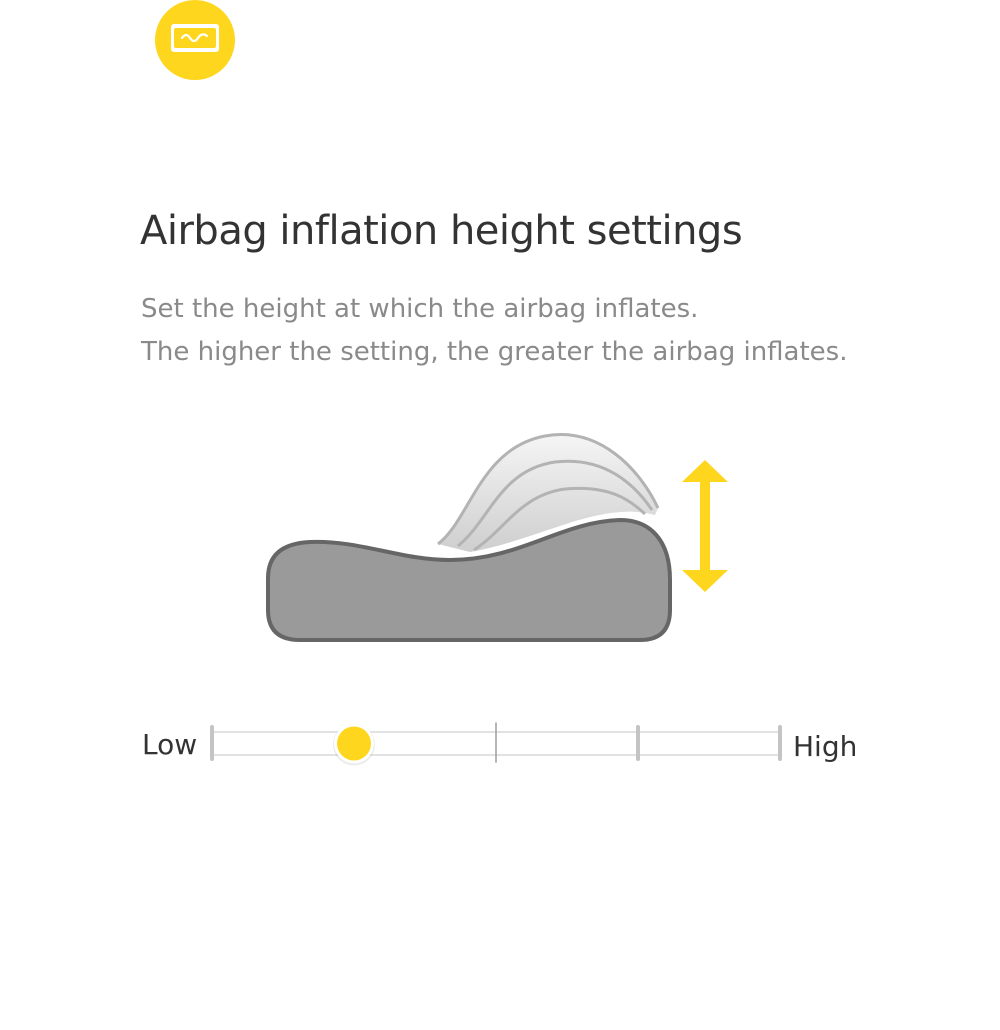 This screenshot has width=1000, height=1030. Describe the element at coordinates (354, 743) in the screenshot. I see `slider-thumb-fill` at that location.